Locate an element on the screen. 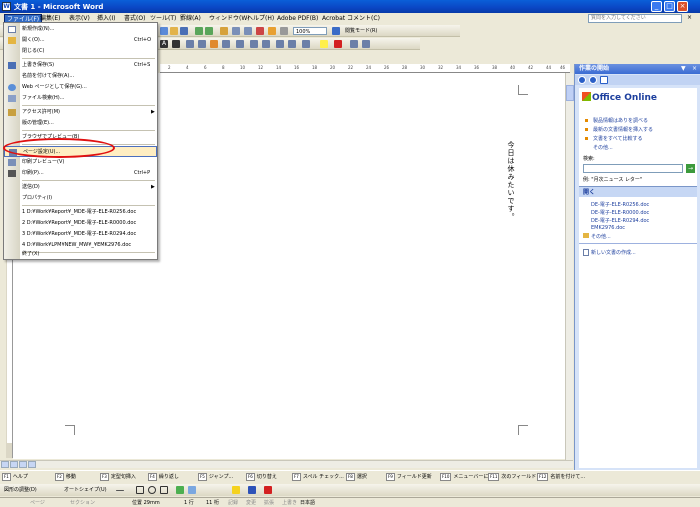 Image resolution: width=700 pixels, height=507 pixels. open-icon is located at coordinates (174, 31).